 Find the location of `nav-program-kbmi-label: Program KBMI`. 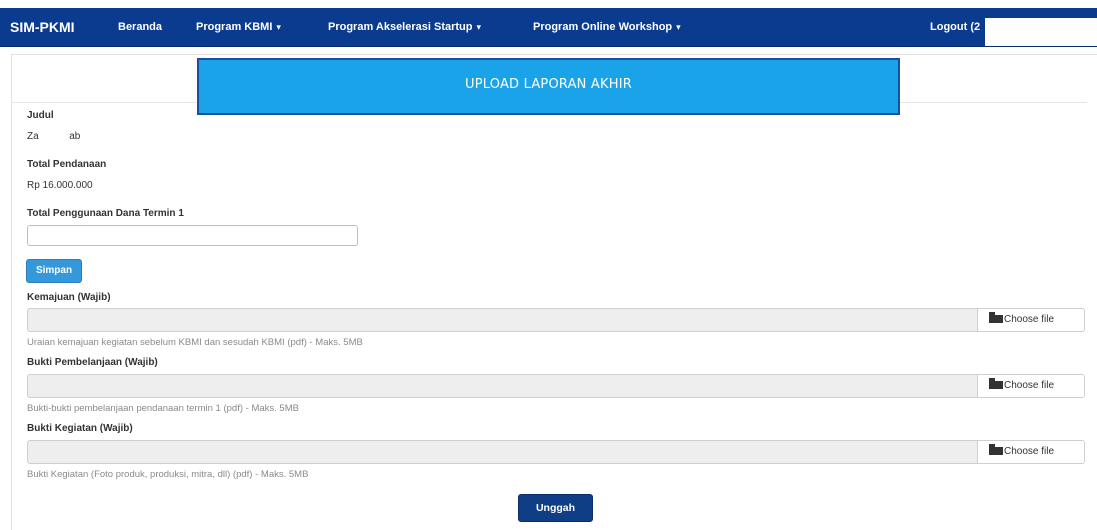

nav-program-kbmi-label: Program KBMI is located at coordinates (234, 27).